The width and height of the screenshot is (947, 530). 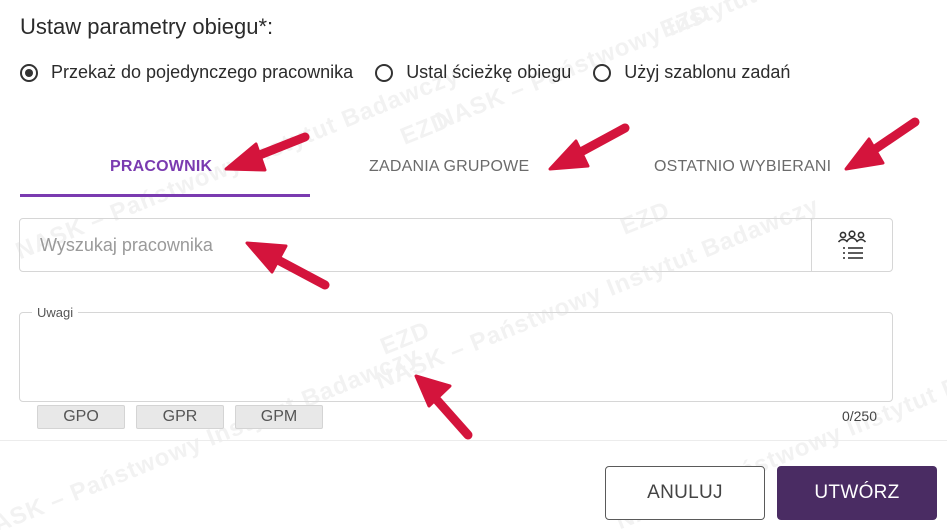 I want to click on tab-employee: PRACOWNIK, so click(x=161, y=167).